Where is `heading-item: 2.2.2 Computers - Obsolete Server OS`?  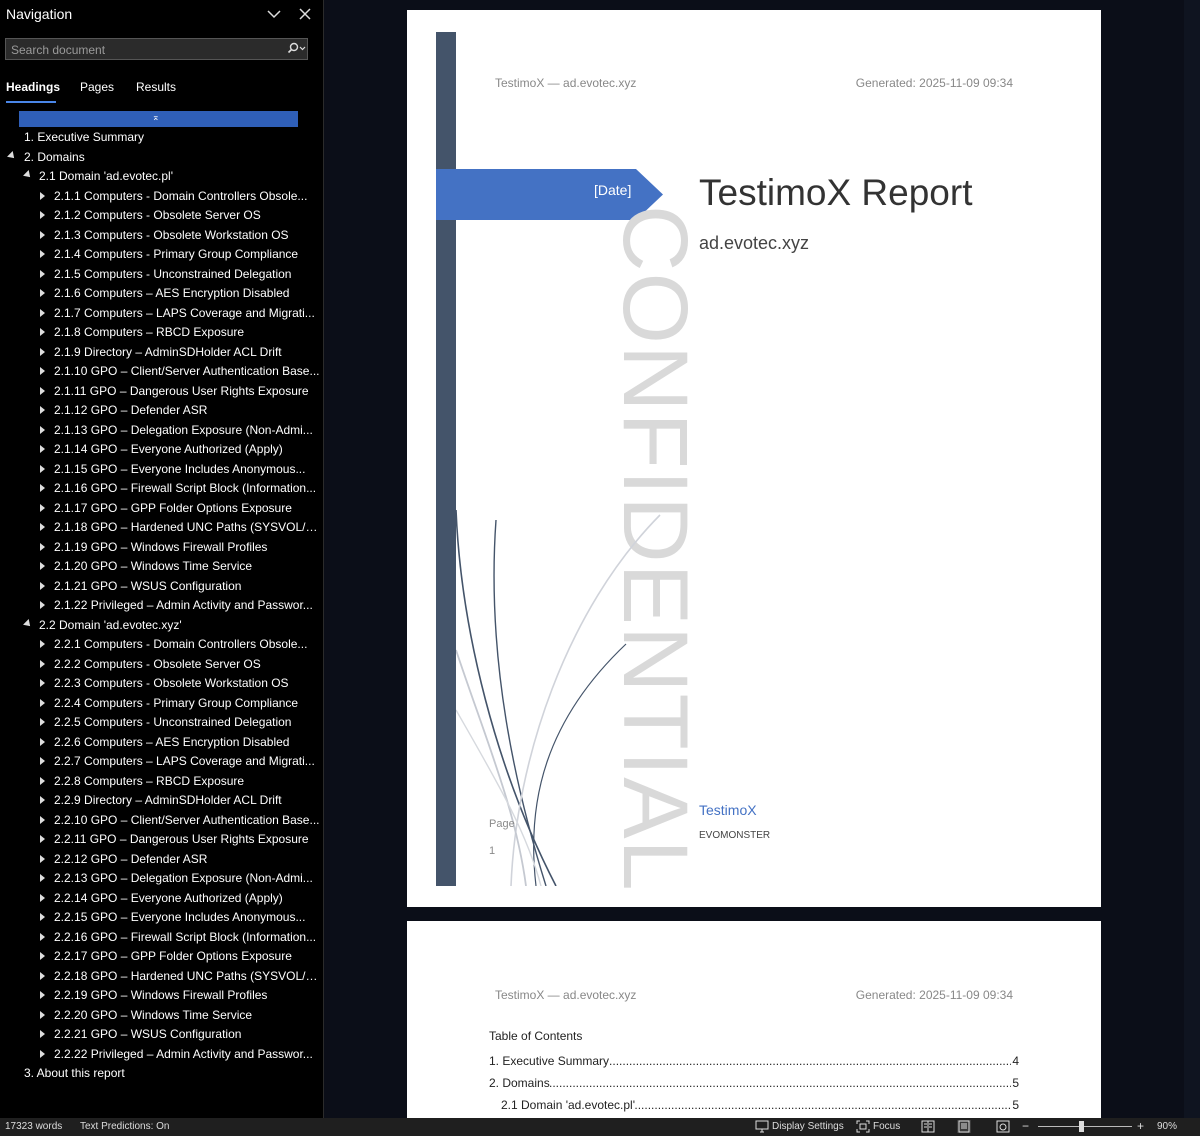 heading-item: 2.2.2 Computers - Obsolete Server OS is located at coordinates (161, 664).